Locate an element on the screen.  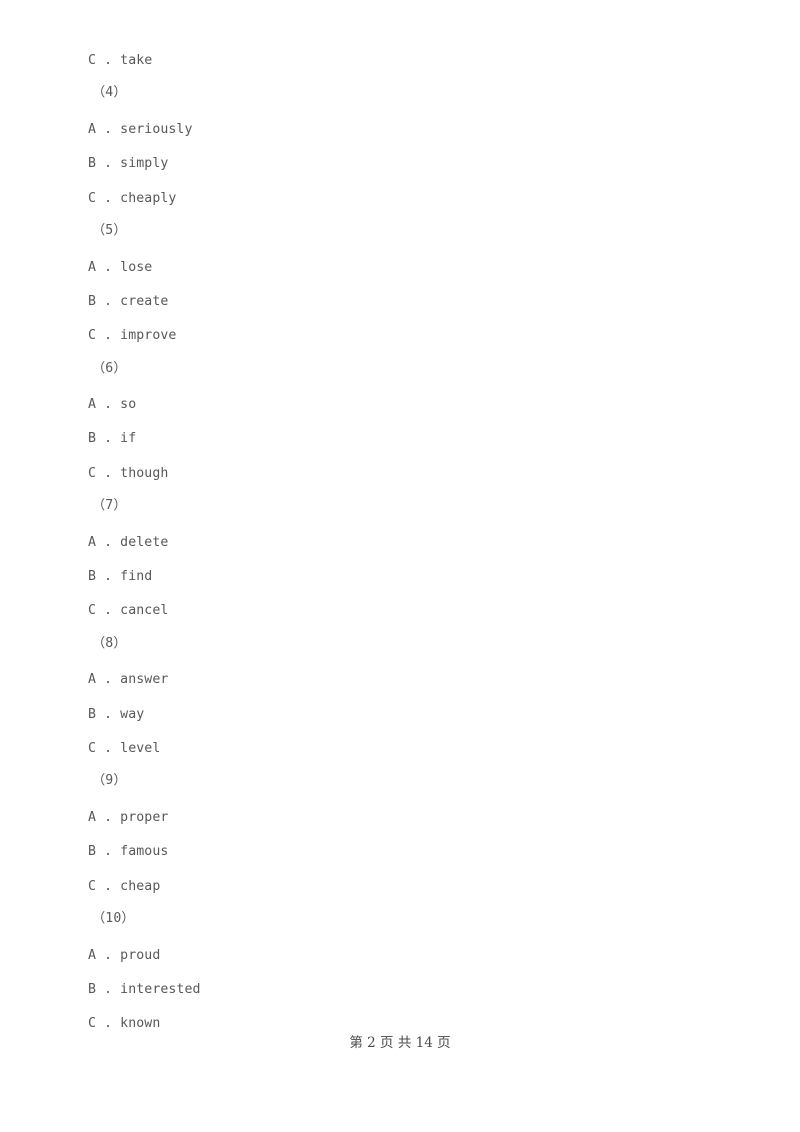
answer-option: B . find is located at coordinates (120, 576).